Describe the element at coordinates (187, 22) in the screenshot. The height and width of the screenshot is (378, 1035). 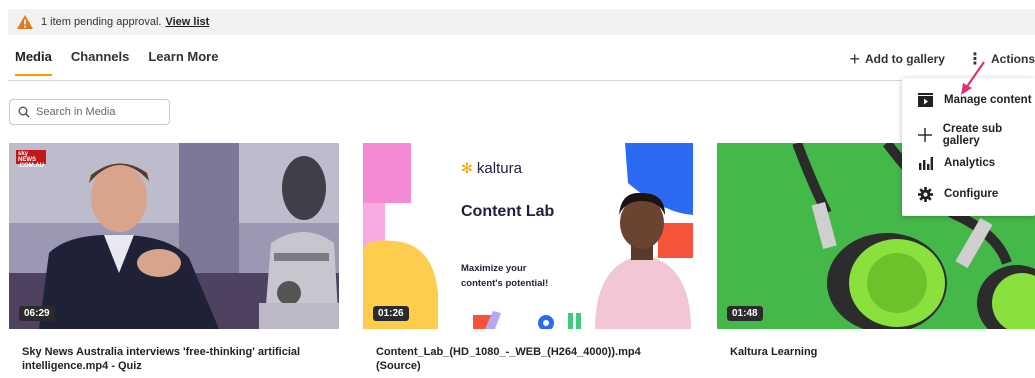
I see `view-list-link: View list` at that location.